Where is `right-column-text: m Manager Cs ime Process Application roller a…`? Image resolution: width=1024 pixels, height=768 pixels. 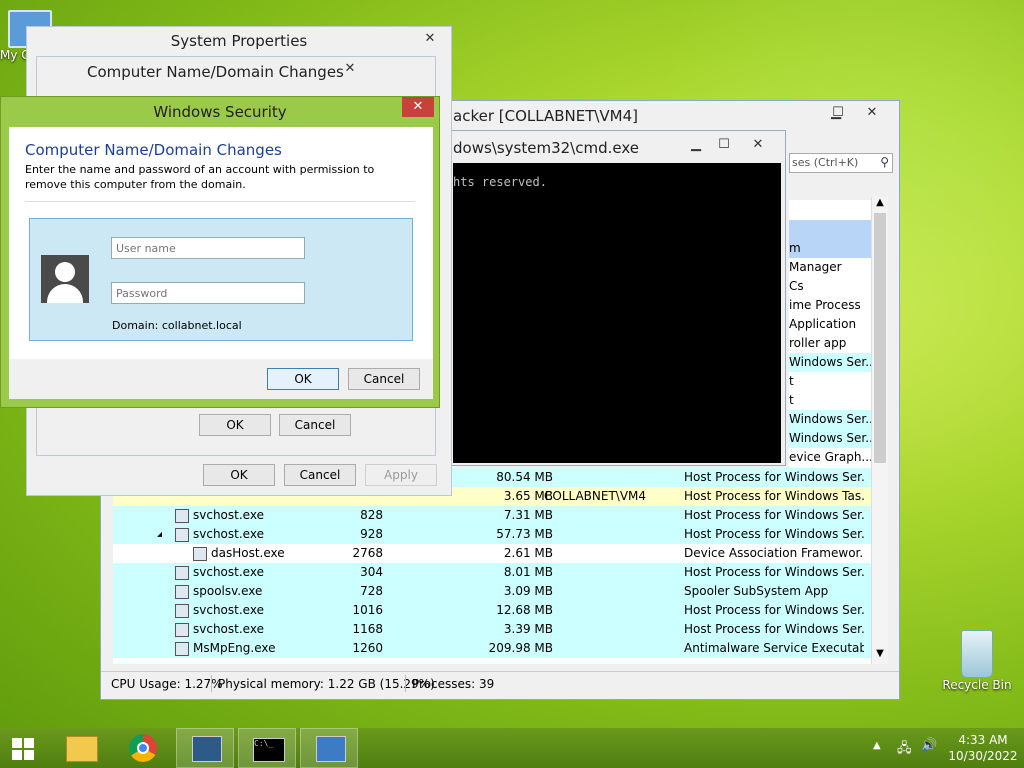
right-column-text: m Manager Cs ime Process Application roller a… is located at coordinates (830, 353).